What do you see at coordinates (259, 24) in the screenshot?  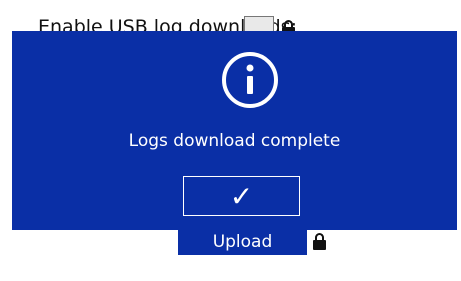 I see `usb-log-checkbox` at bounding box center [259, 24].